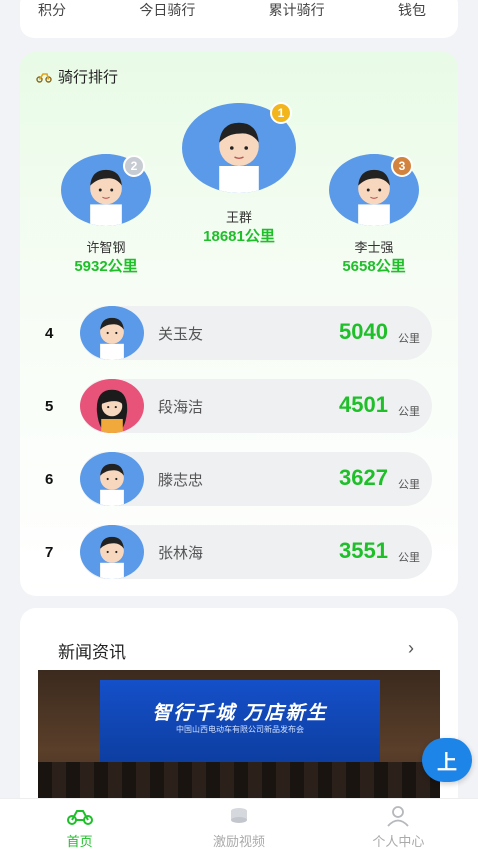 The width and height of the screenshot is (478, 850). I want to click on arrow-up-icon: 上, so click(447, 762).